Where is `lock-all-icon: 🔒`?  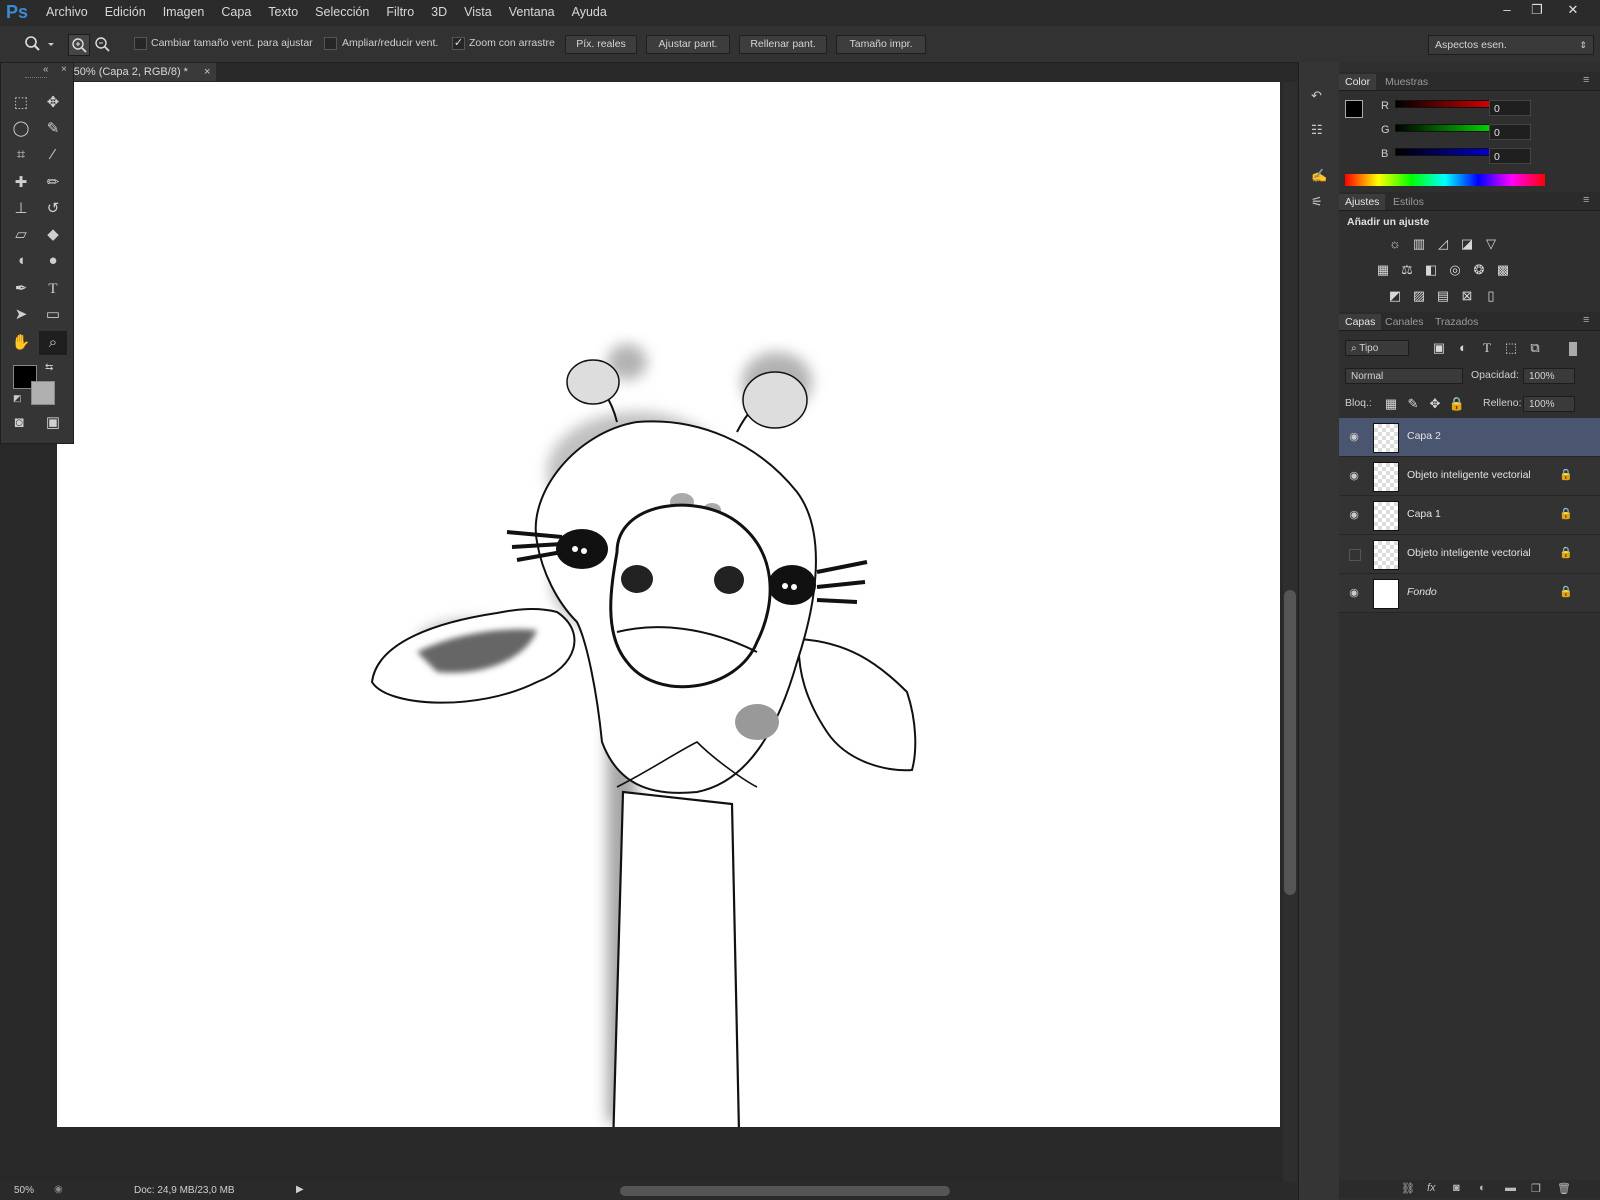 lock-all-icon: 🔒 is located at coordinates (1457, 404).